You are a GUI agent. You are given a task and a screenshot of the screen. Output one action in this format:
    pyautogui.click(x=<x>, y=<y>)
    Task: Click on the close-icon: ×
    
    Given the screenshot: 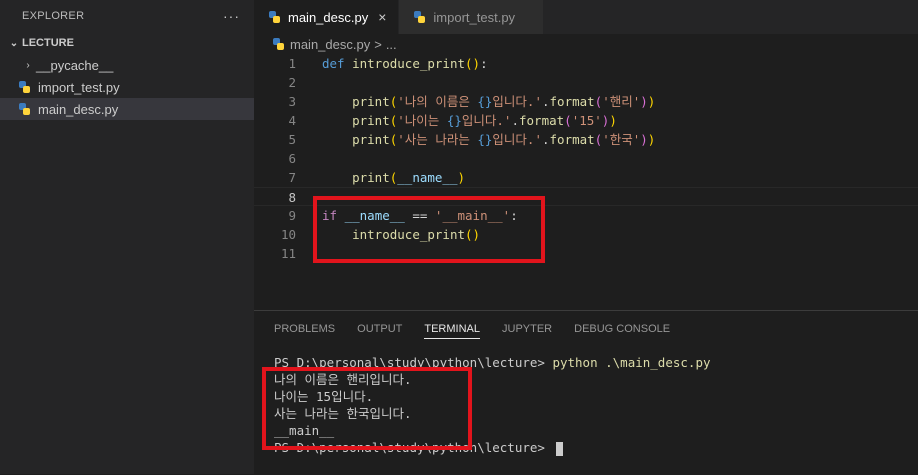 What is the action you would take?
    pyautogui.click(x=382, y=17)
    